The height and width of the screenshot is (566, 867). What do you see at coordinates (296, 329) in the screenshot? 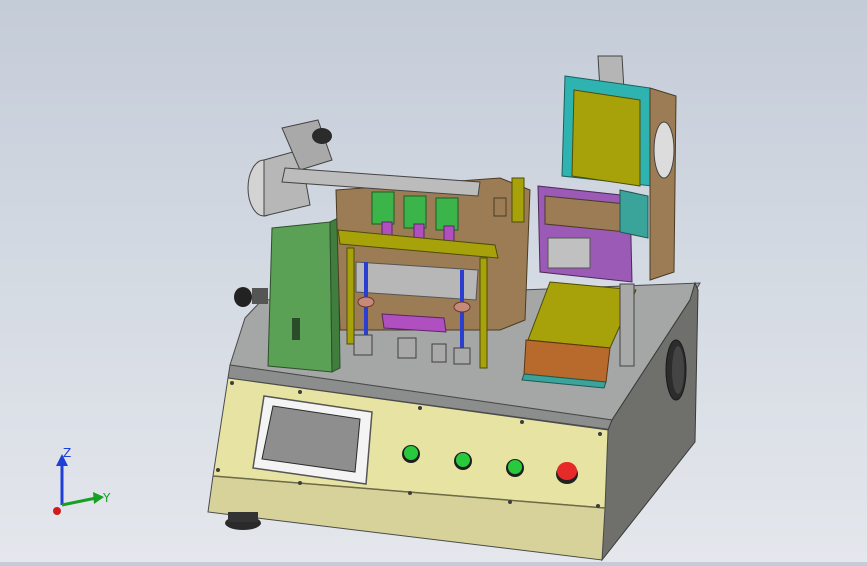
I see `column-slot` at bounding box center [296, 329].